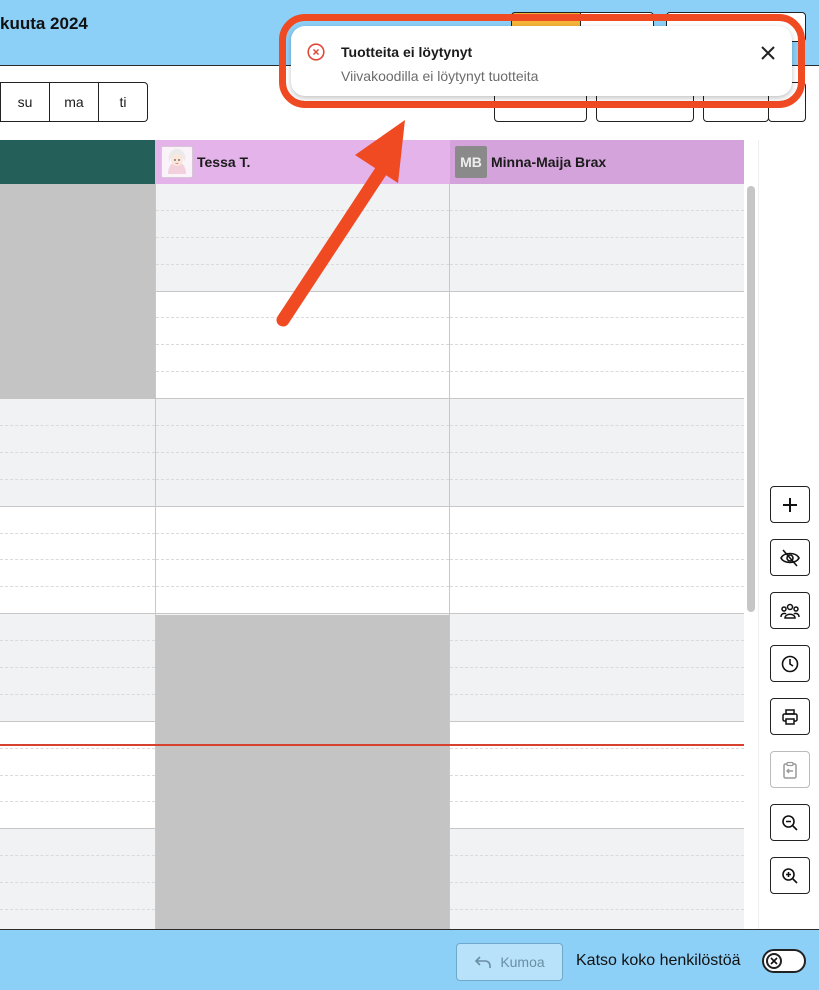  Describe the element at coordinates (774, 961) in the screenshot. I see `toggle-knob` at that location.